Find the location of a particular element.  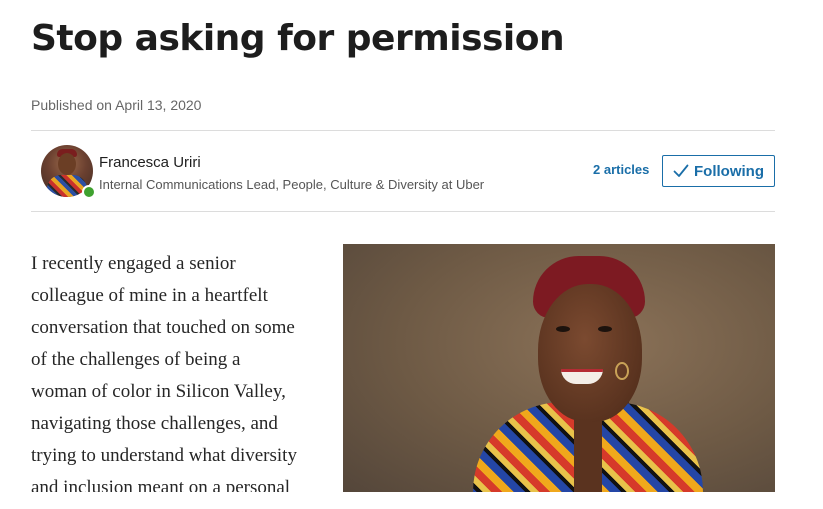

check-icon is located at coordinates (681, 170).